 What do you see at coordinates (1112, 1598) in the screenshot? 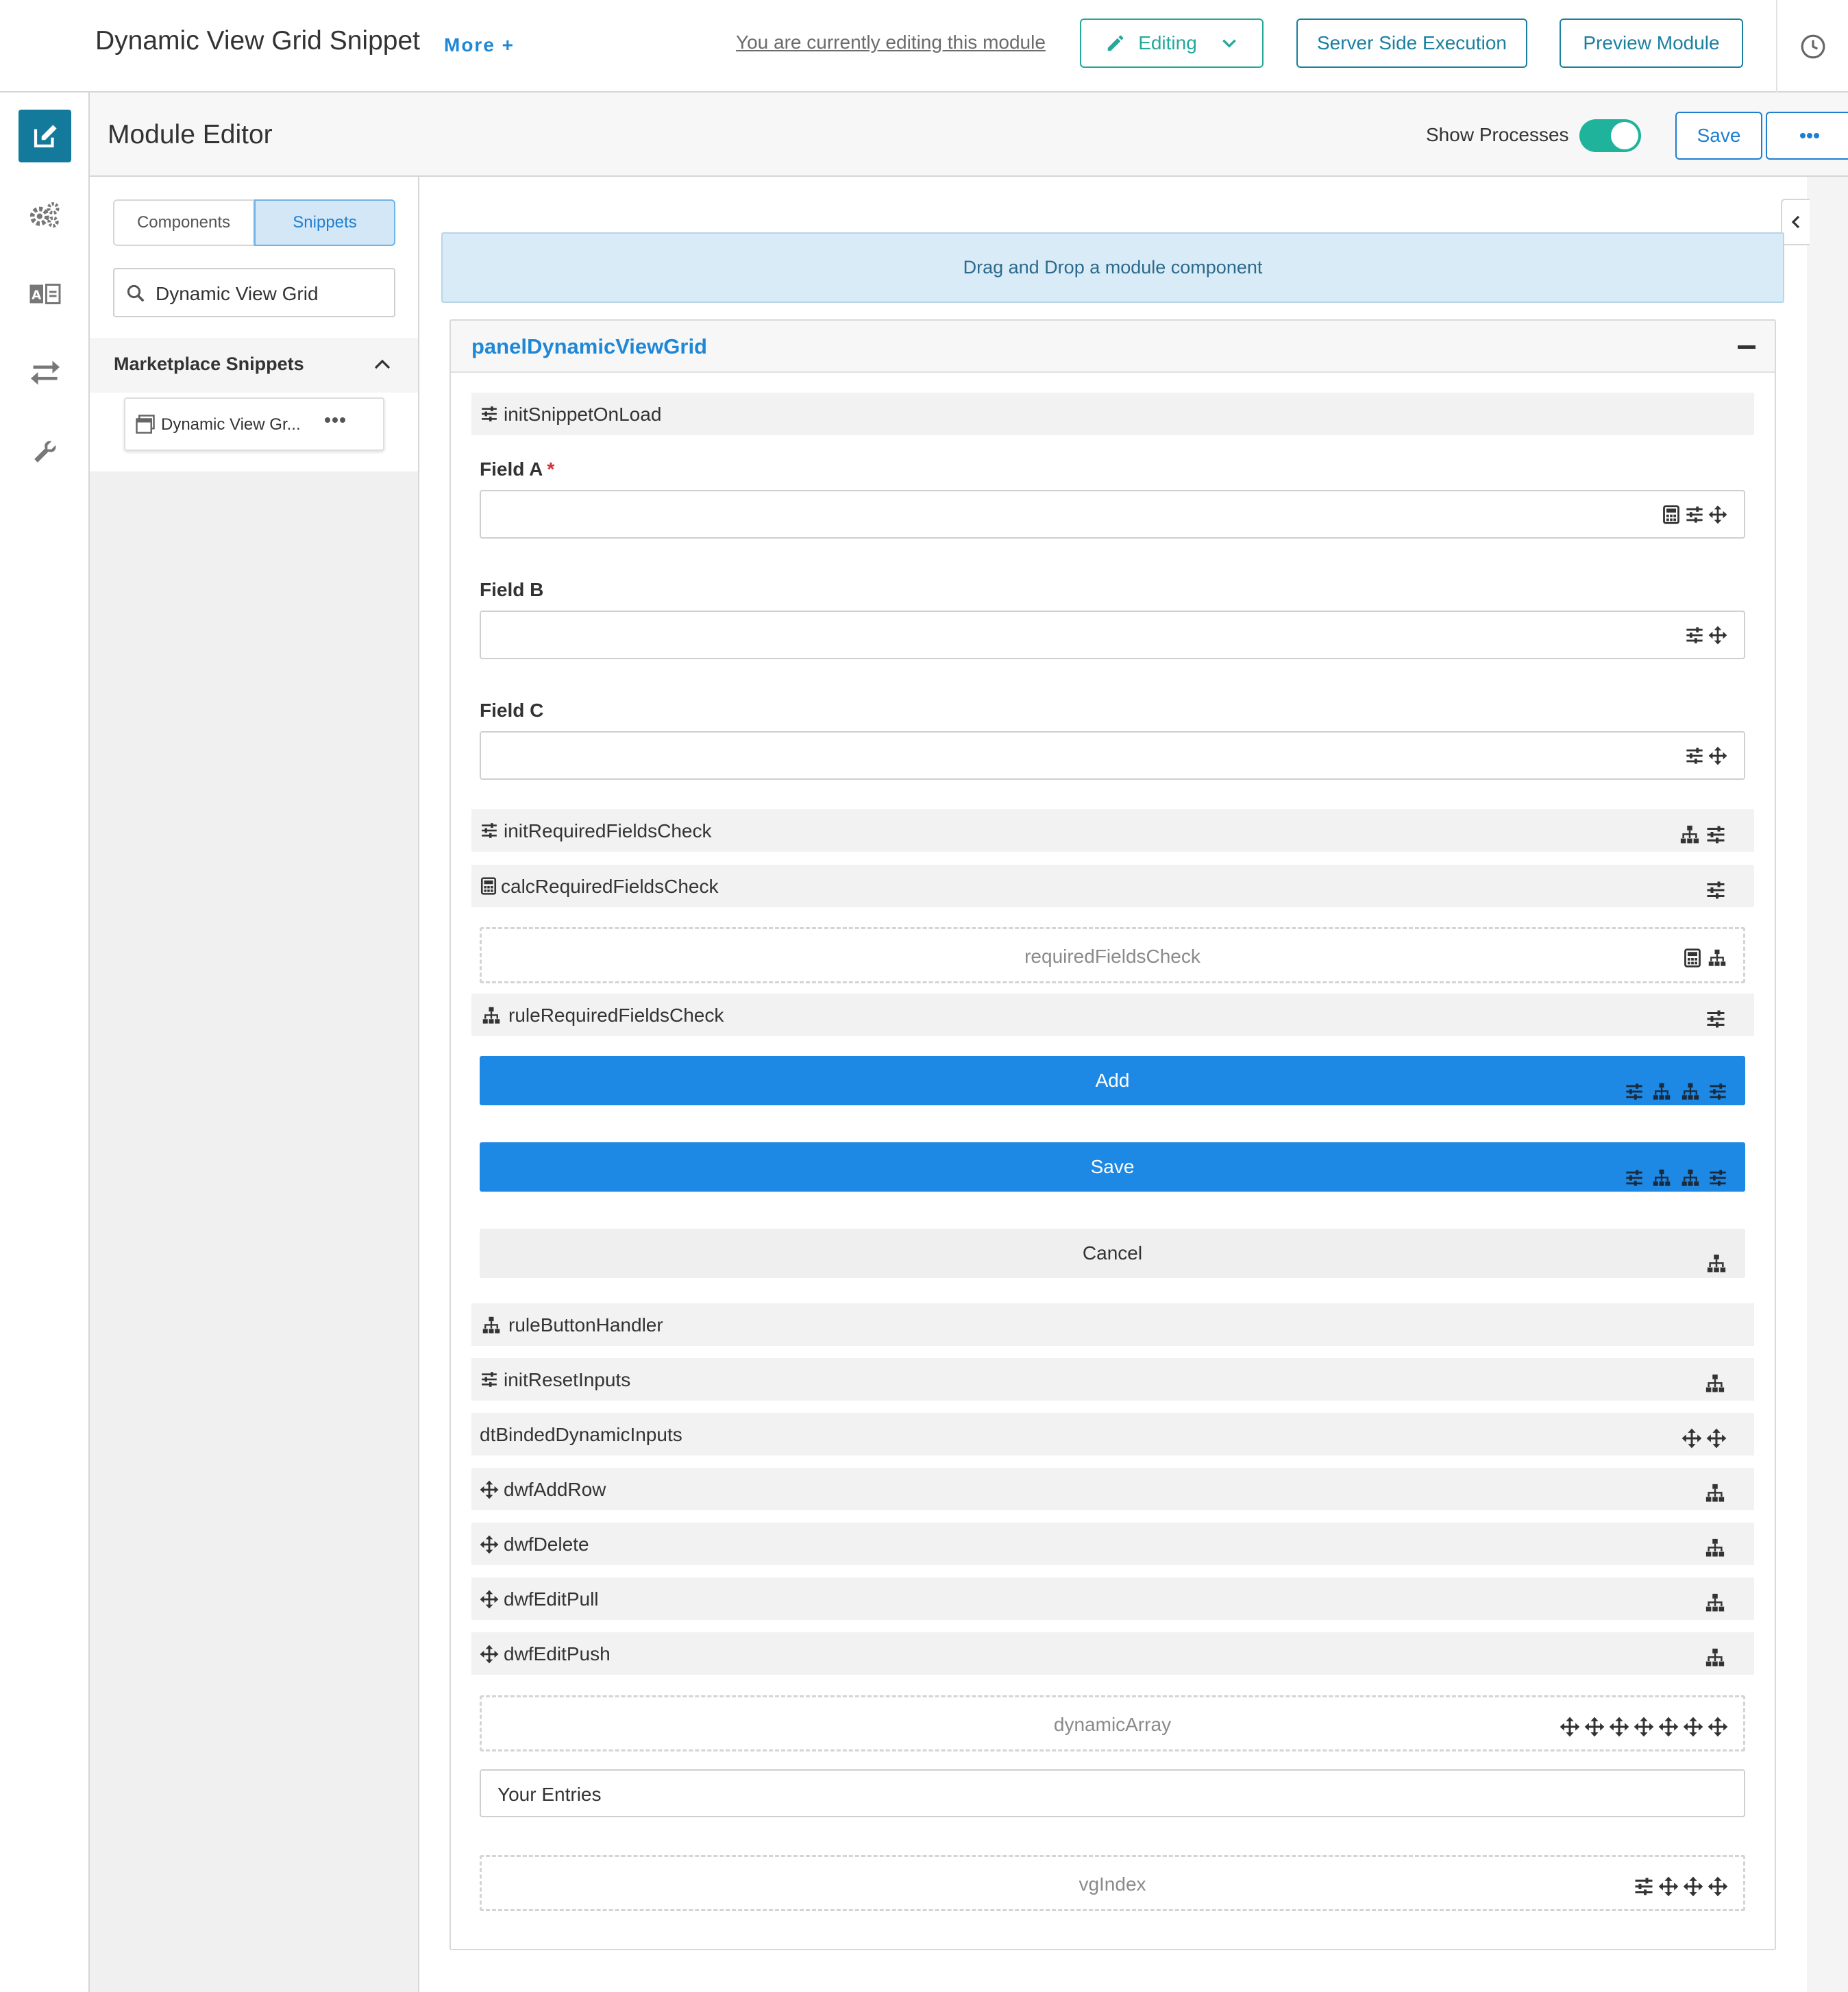
I see `process-row-dwf-edit-pull: dwfEditPull` at bounding box center [1112, 1598].